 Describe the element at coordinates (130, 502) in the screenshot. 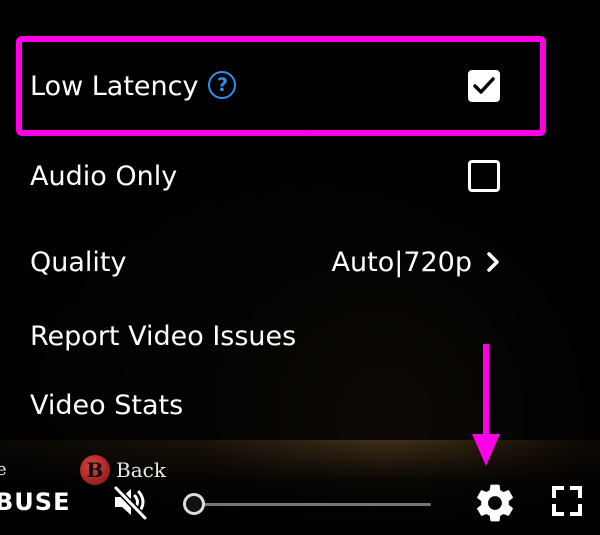

I see `volume-muted-icon` at that location.